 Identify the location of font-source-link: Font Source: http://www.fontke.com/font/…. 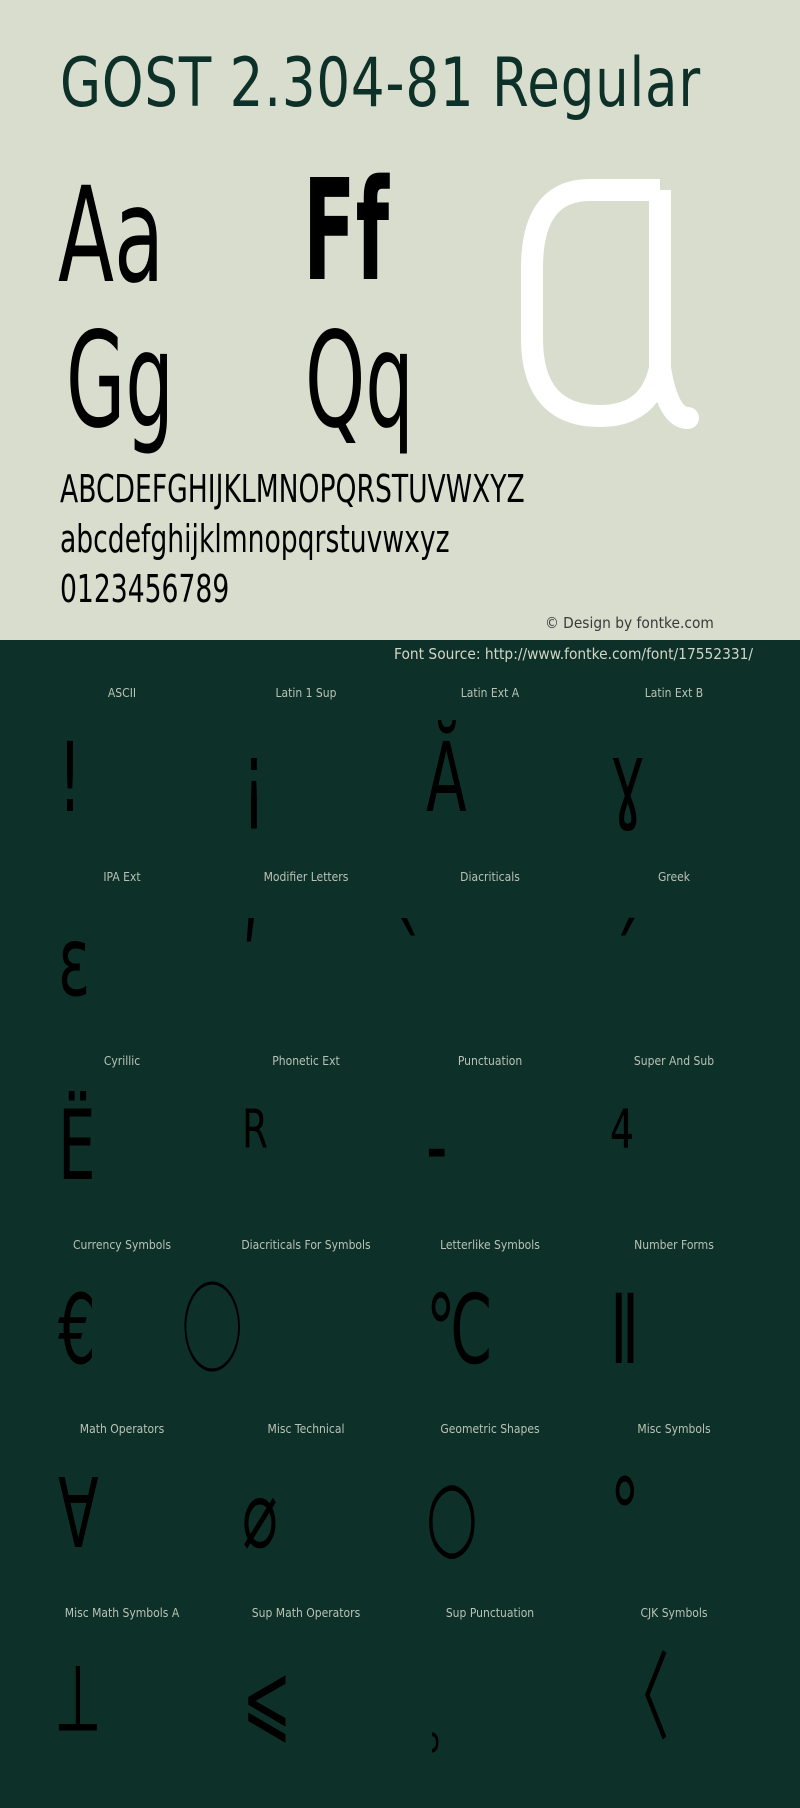
(573, 654).